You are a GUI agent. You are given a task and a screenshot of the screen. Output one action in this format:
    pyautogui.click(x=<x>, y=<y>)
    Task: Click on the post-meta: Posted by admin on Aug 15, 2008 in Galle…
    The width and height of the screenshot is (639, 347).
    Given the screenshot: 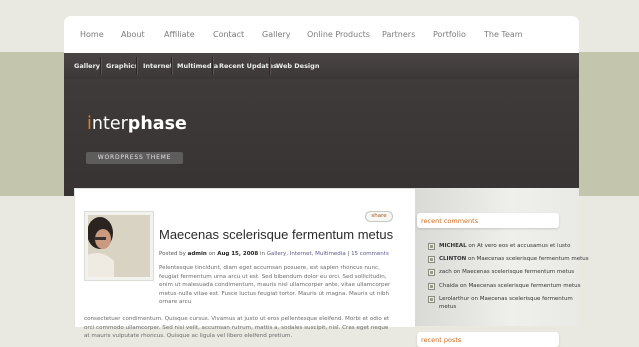 What is the action you would take?
    pyautogui.click(x=274, y=254)
    